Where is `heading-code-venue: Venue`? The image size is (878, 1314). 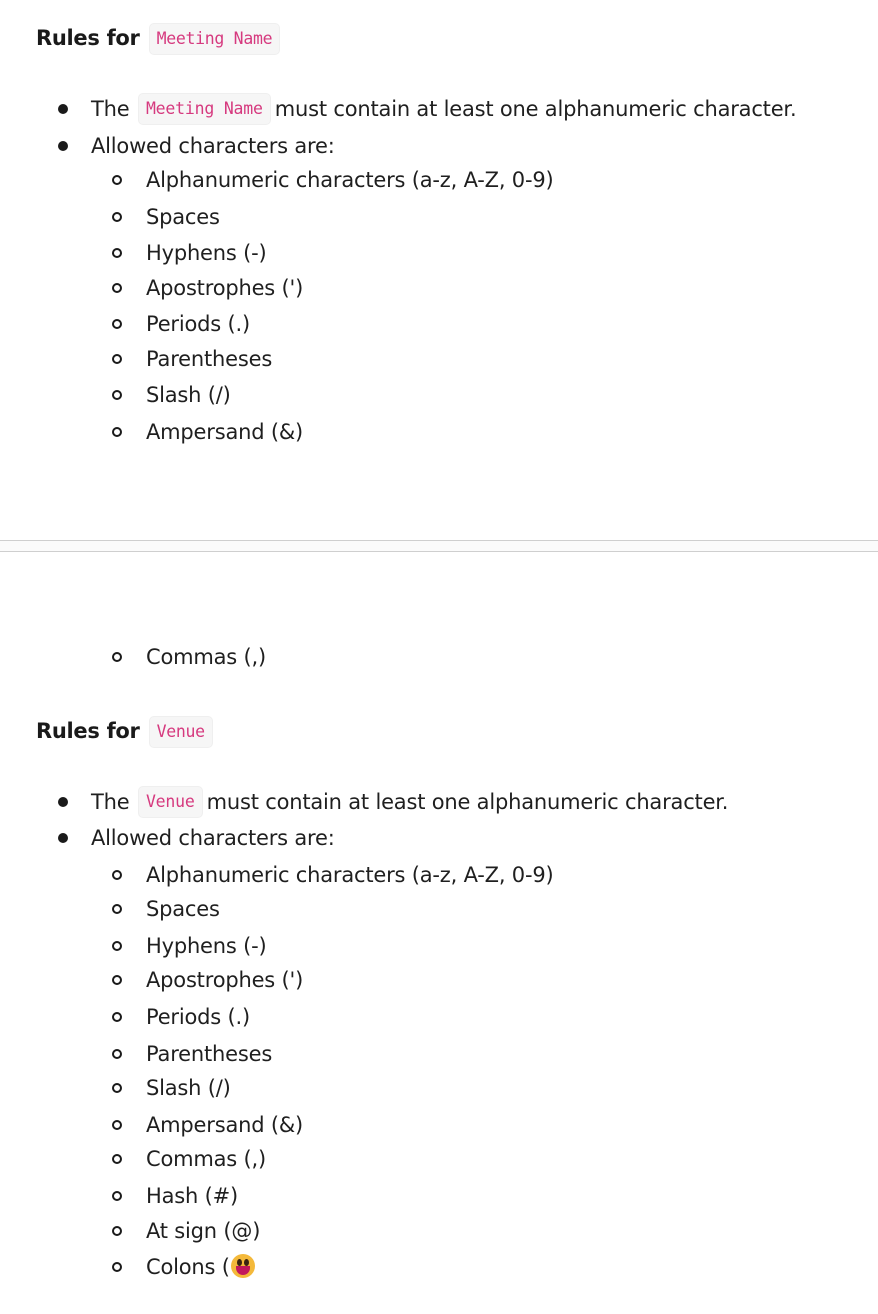
heading-code-venue: Venue is located at coordinates (180, 732).